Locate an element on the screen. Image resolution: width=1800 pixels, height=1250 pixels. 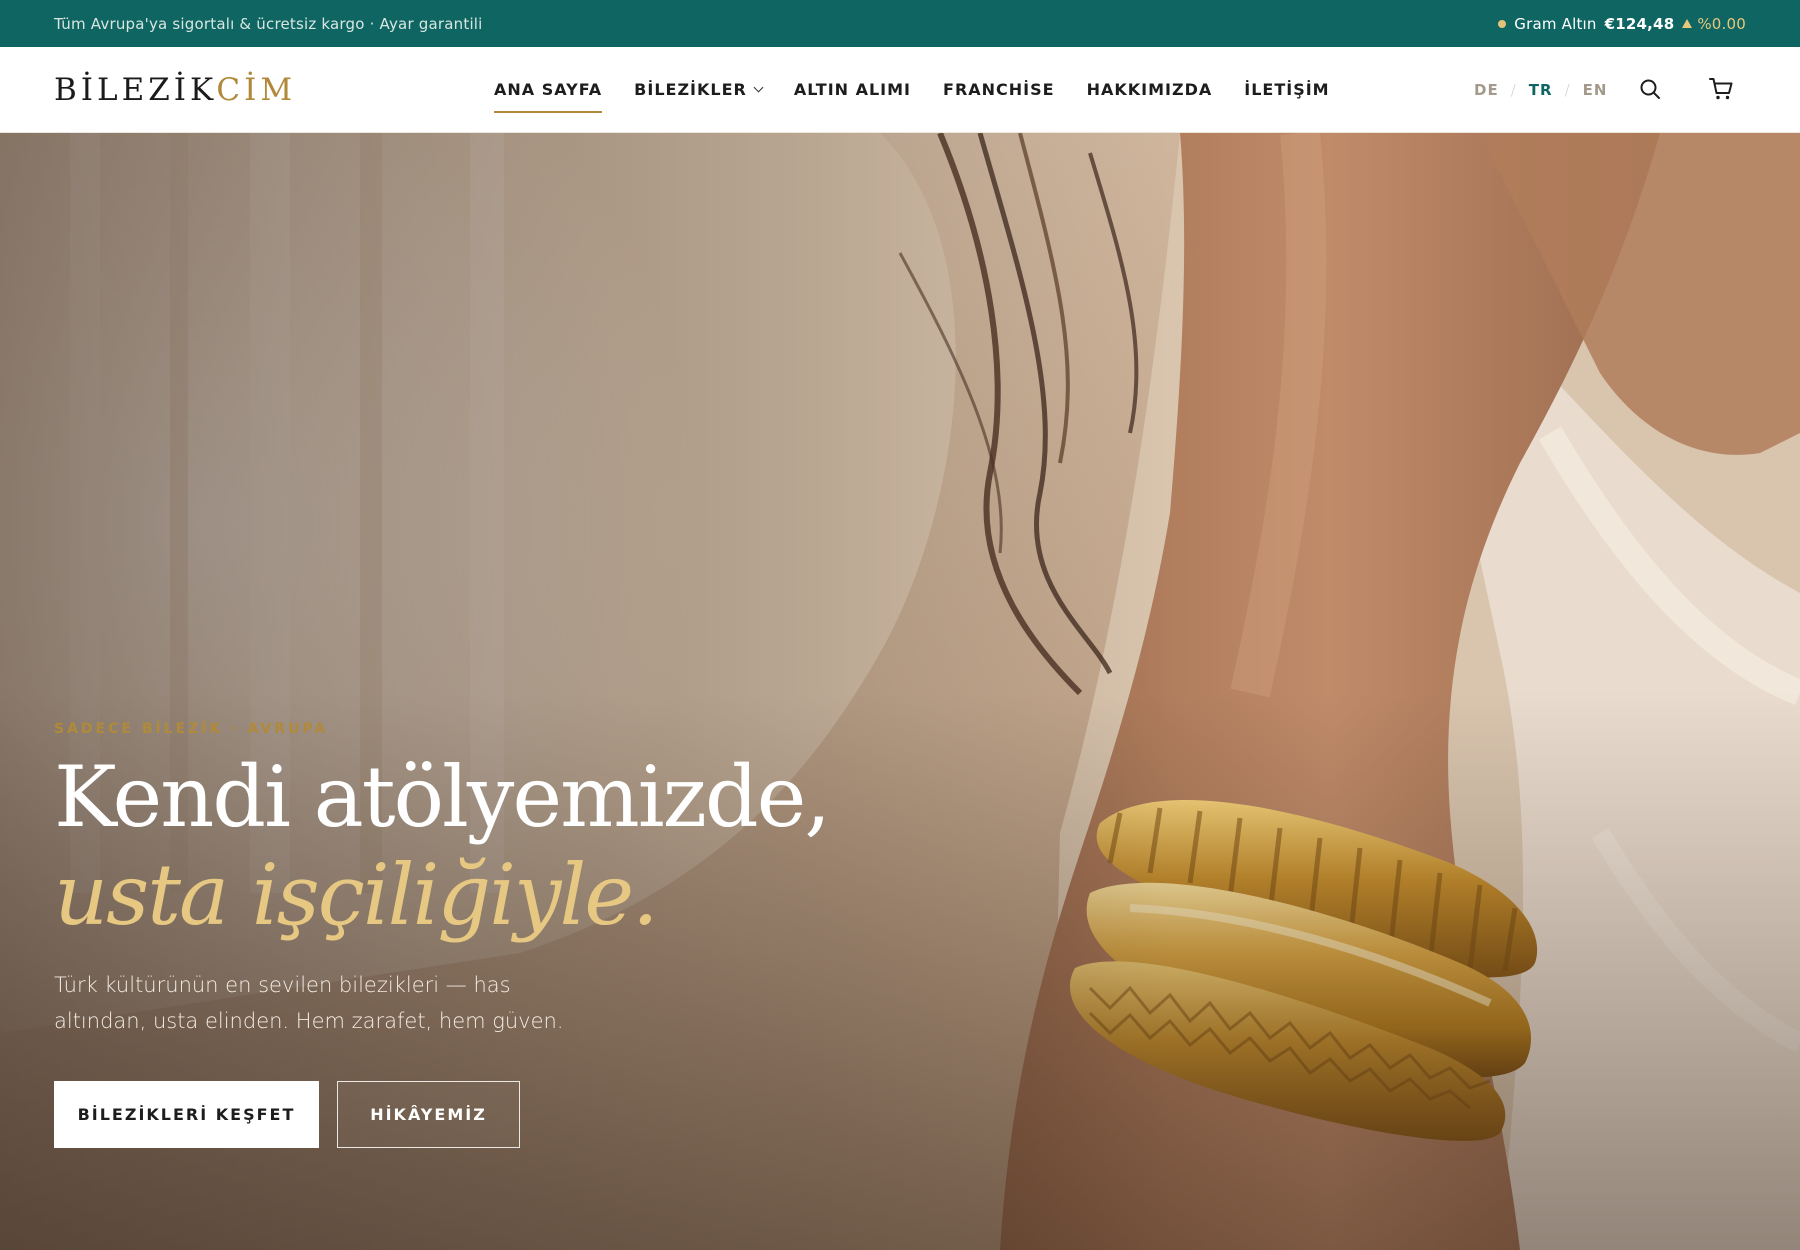
chevron-down-icon is located at coordinates (758, 87).